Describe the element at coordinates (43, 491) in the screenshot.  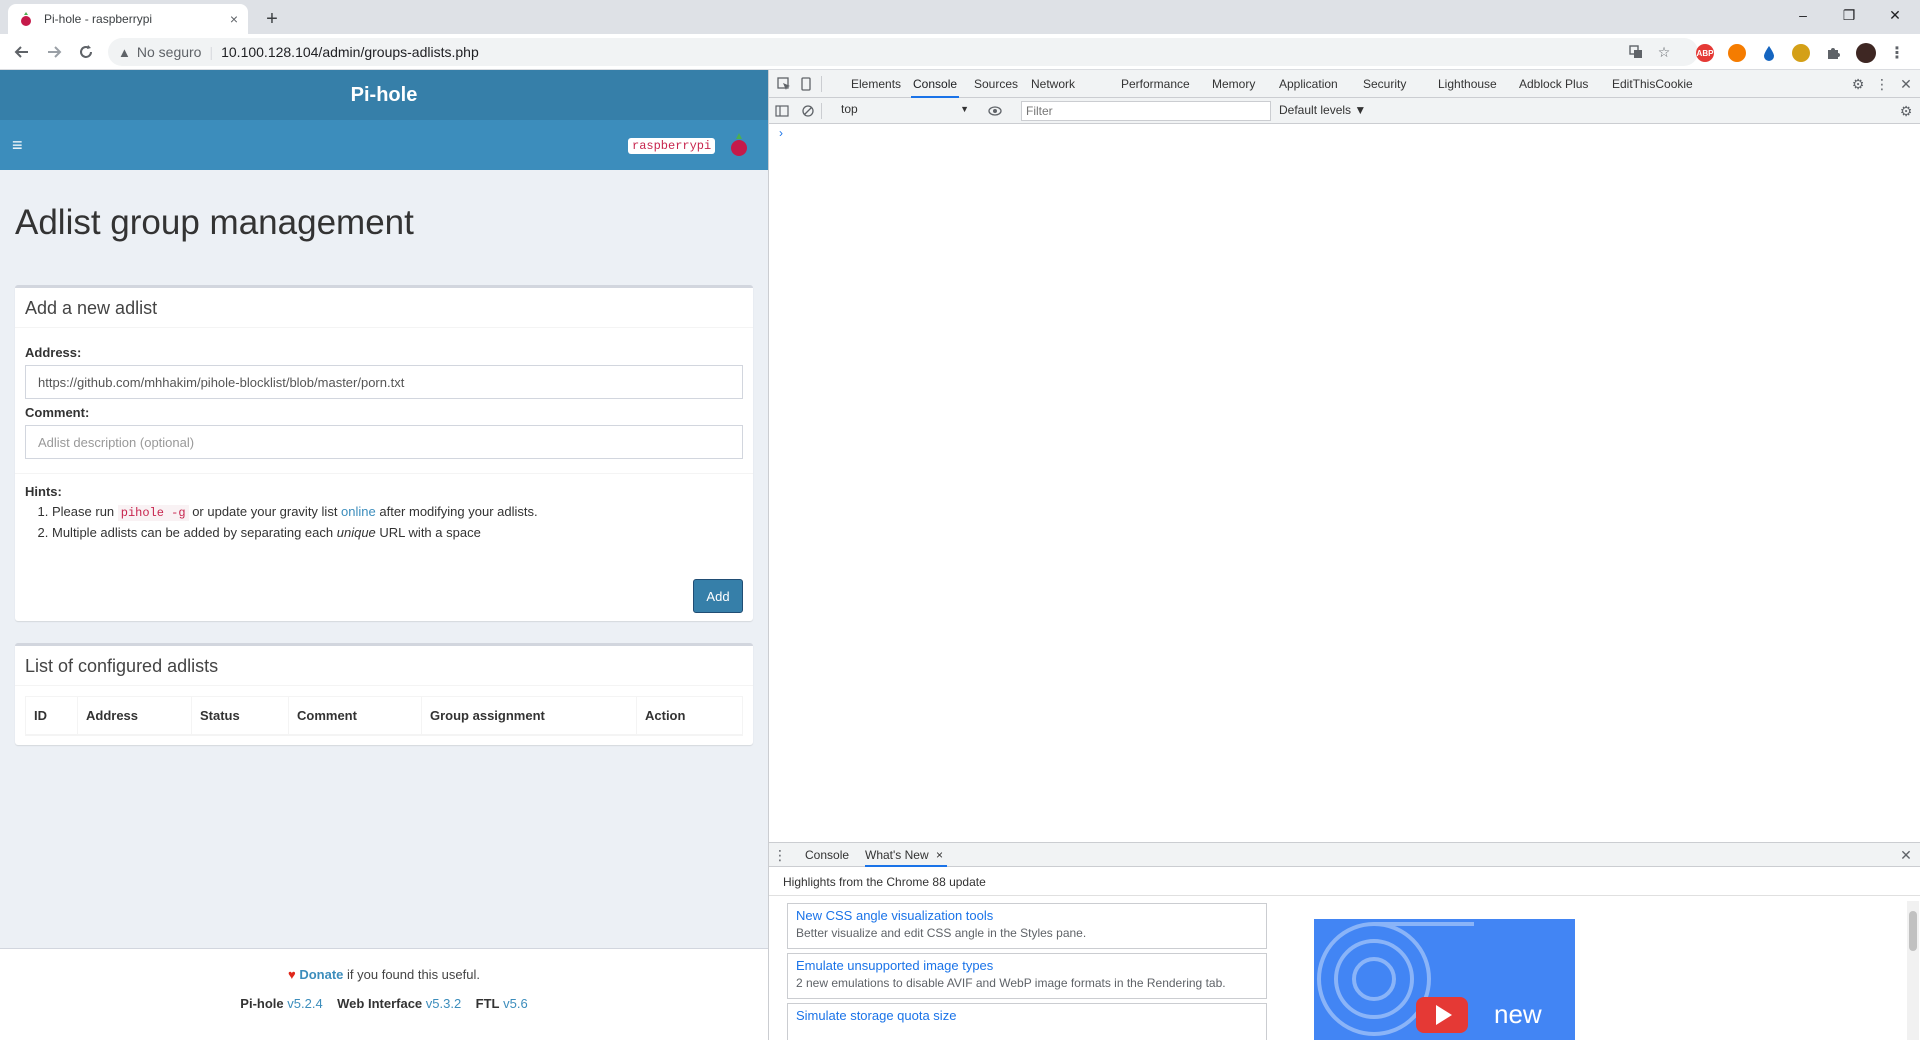
I see `hints-label: Hints:` at that location.